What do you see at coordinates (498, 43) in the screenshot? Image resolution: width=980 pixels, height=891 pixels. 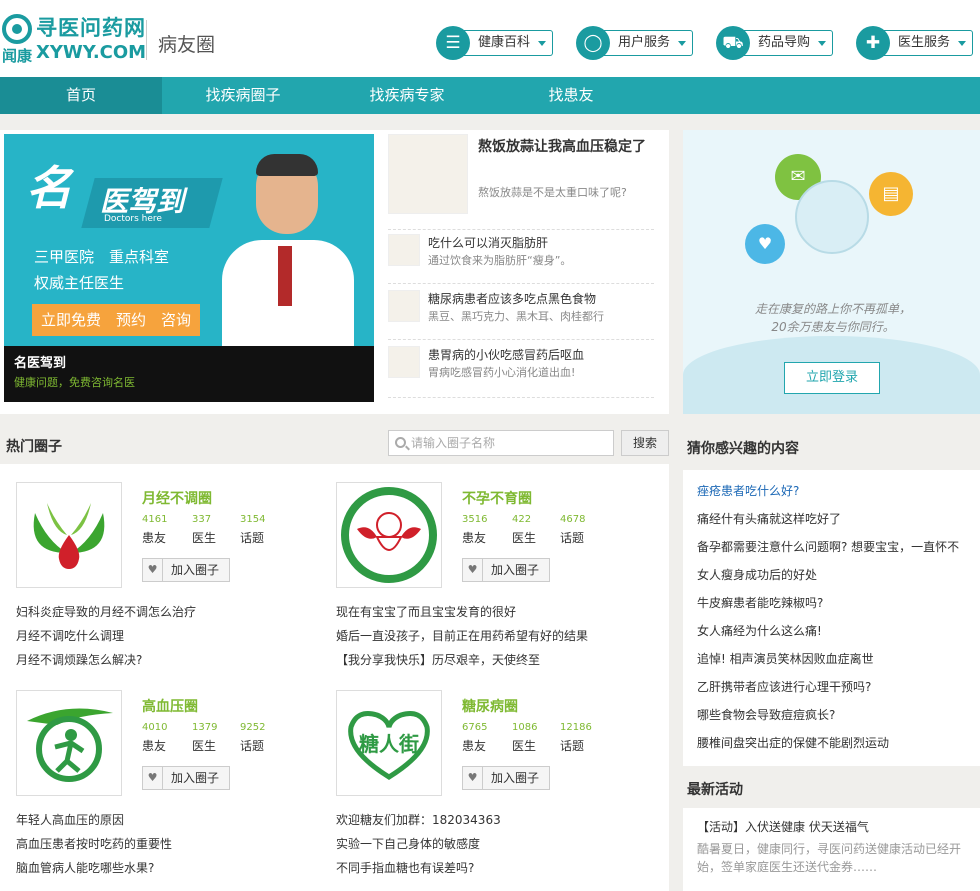 I see `service-health-wiki: 健康百科 ☰` at bounding box center [498, 43].